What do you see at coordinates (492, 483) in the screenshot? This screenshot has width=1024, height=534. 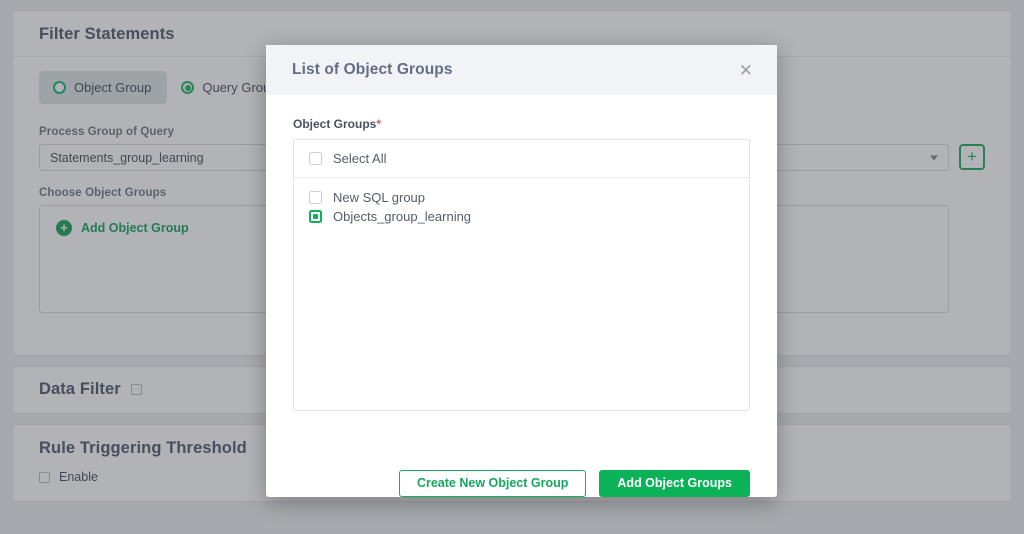 I see `create-new-object-group-button: Create New Object Group` at bounding box center [492, 483].